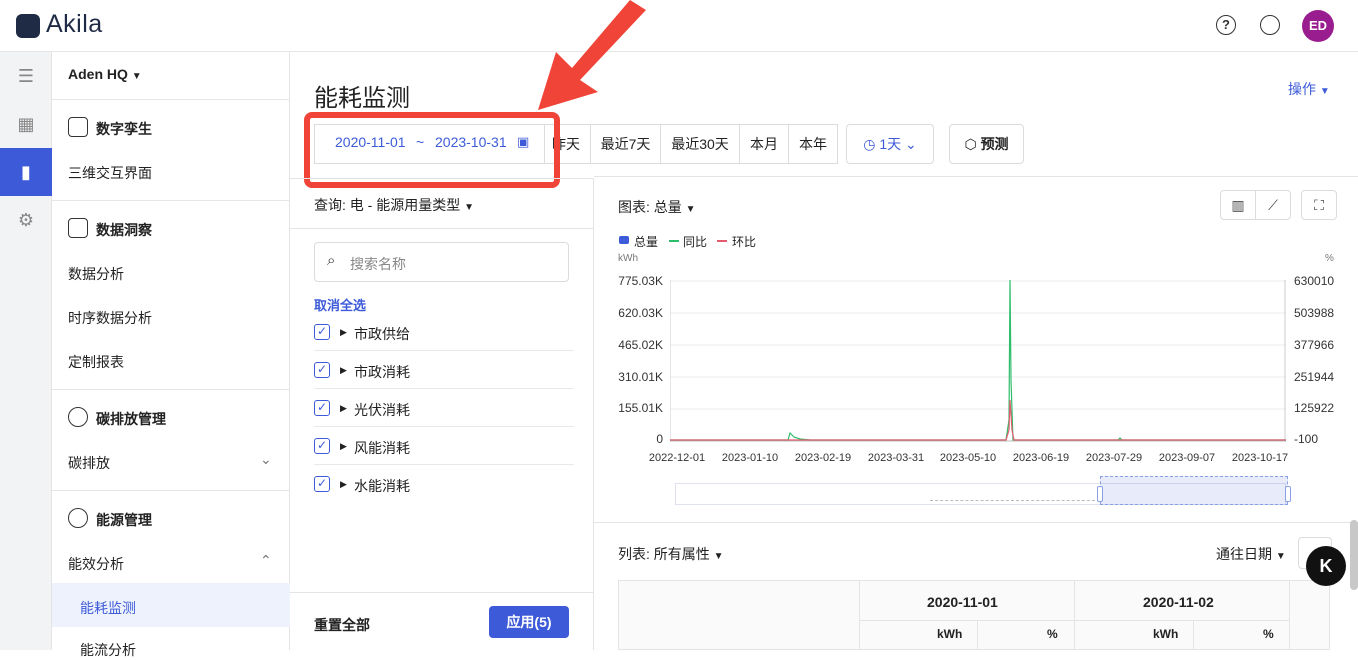 This screenshot has width=1358, height=660. I want to click on query-label: 查询: 电 - 能源用量类型, so click(387, 205).